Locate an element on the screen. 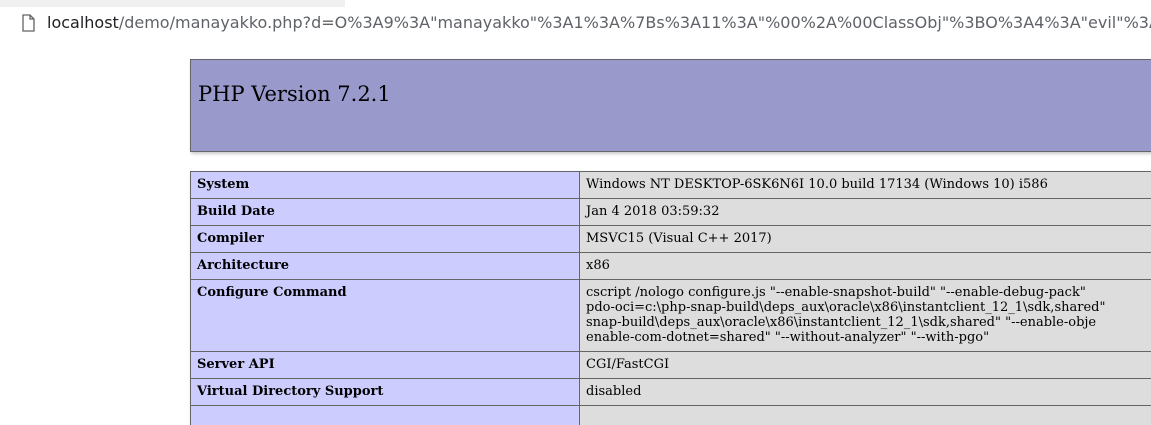 The image size is (1151, 425). row-value: CGI/FastCGI is located at coordinates (865, 365).